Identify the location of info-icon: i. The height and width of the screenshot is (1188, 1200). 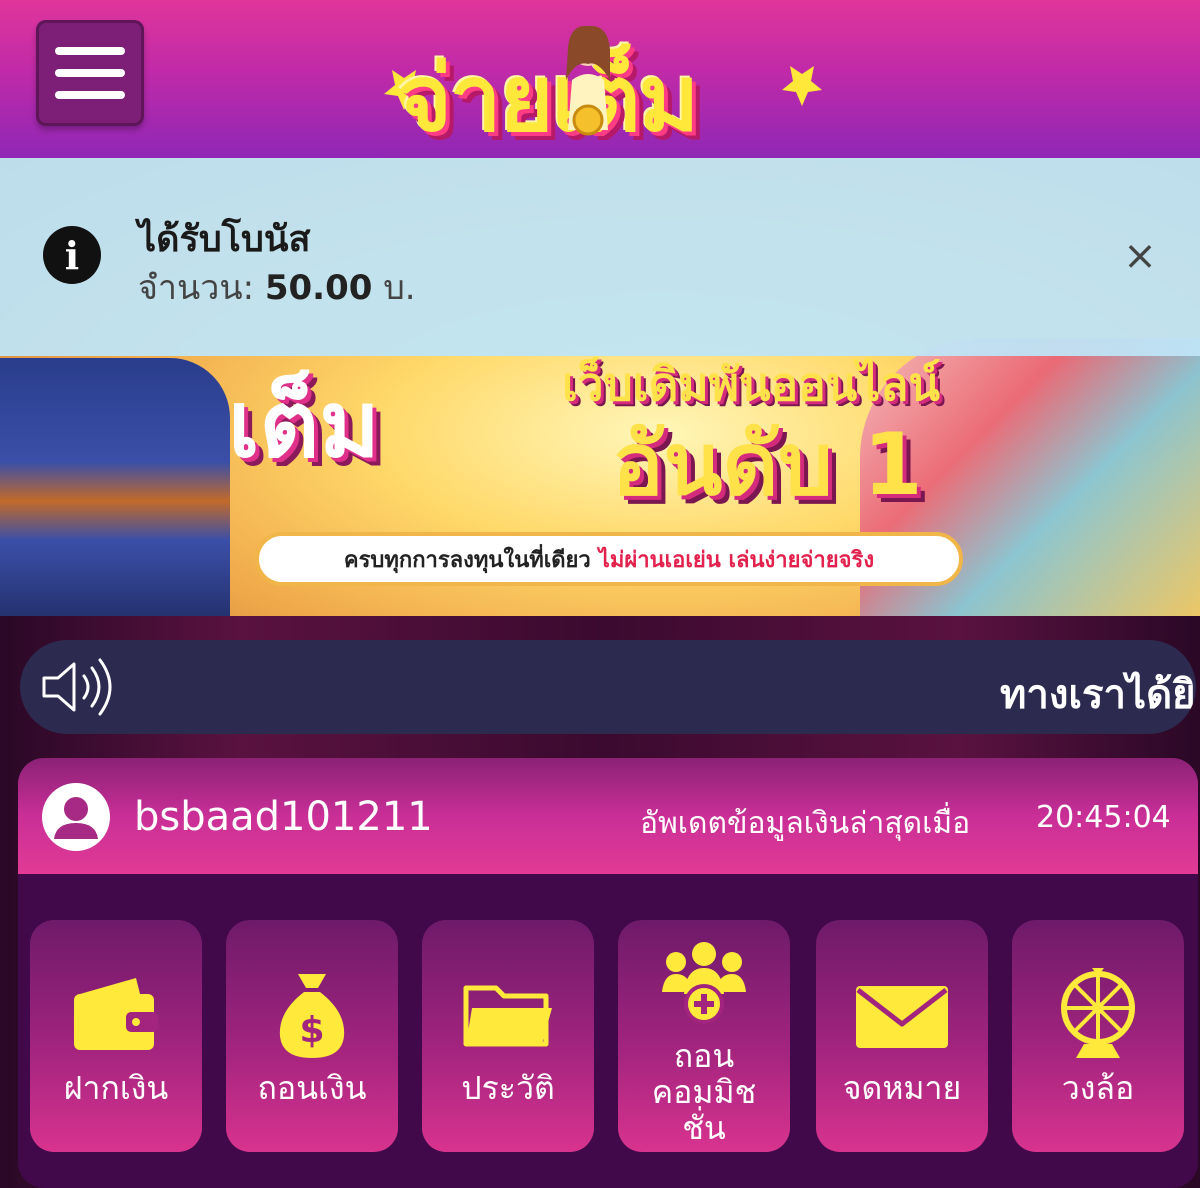
(72, 255).